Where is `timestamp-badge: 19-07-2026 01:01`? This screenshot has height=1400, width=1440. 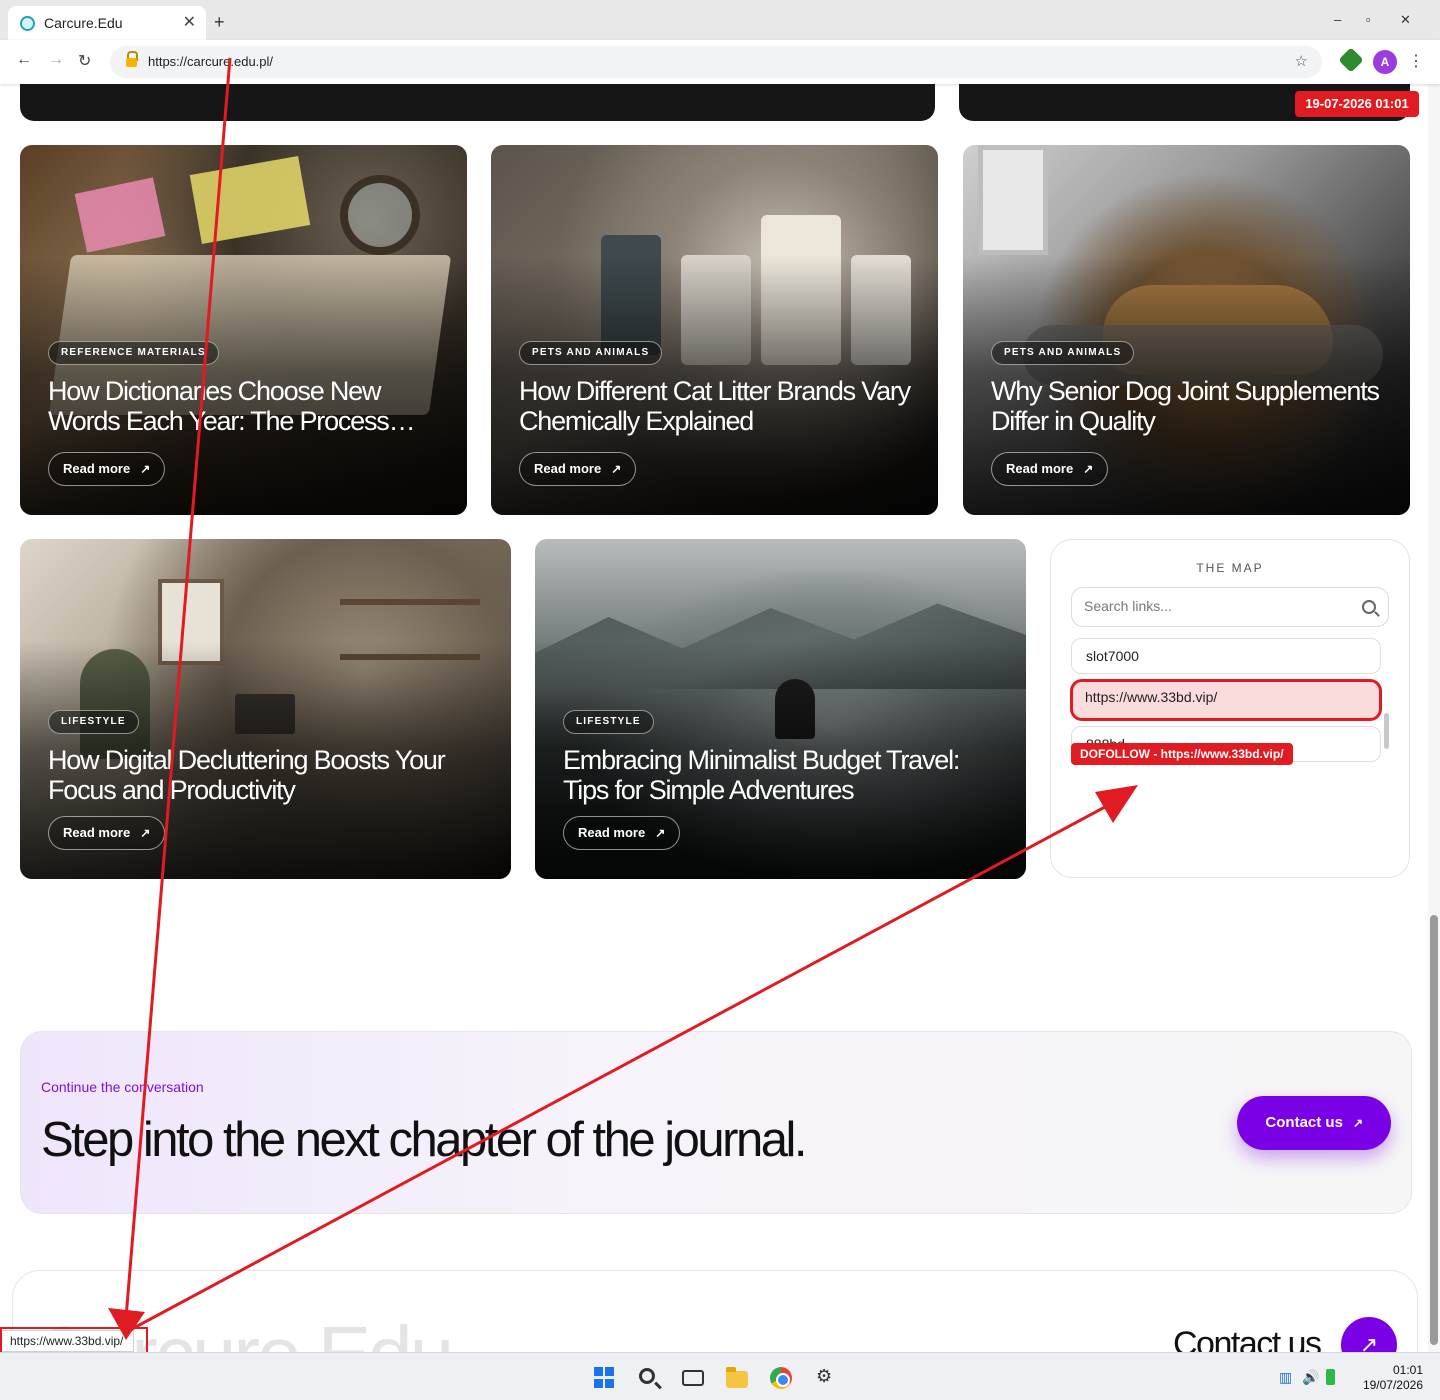
timestamp-badge: 19-07-2026 01:01 is located at coordinates (1357, 104).